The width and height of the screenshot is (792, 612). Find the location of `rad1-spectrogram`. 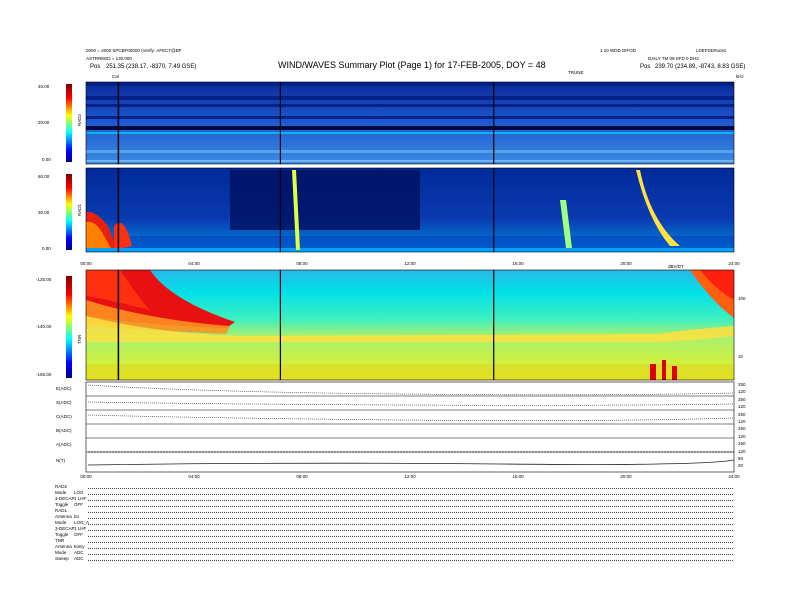

rad1-spectrogram is located at coordinates (410, 210).